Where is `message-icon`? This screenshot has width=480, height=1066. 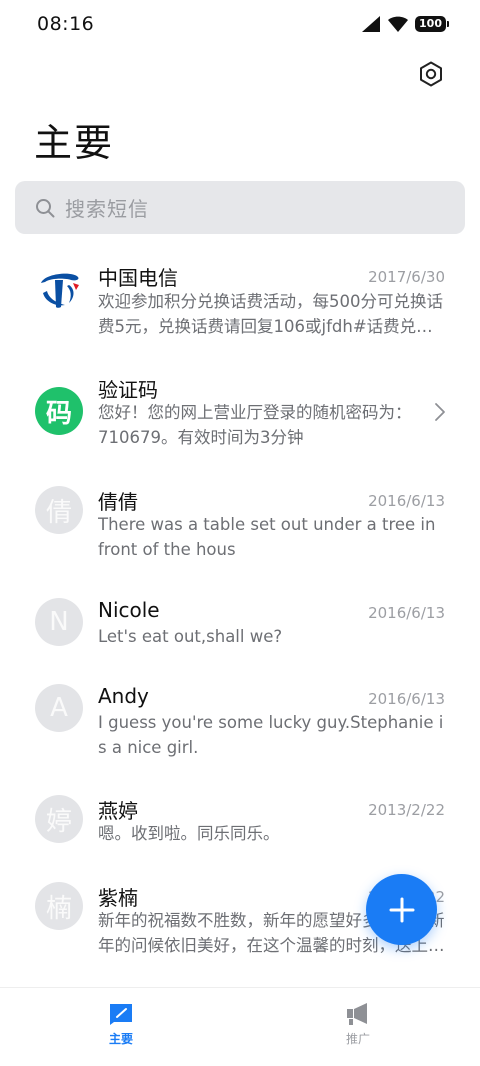
message-icon is located at coordinates (121, 1014).